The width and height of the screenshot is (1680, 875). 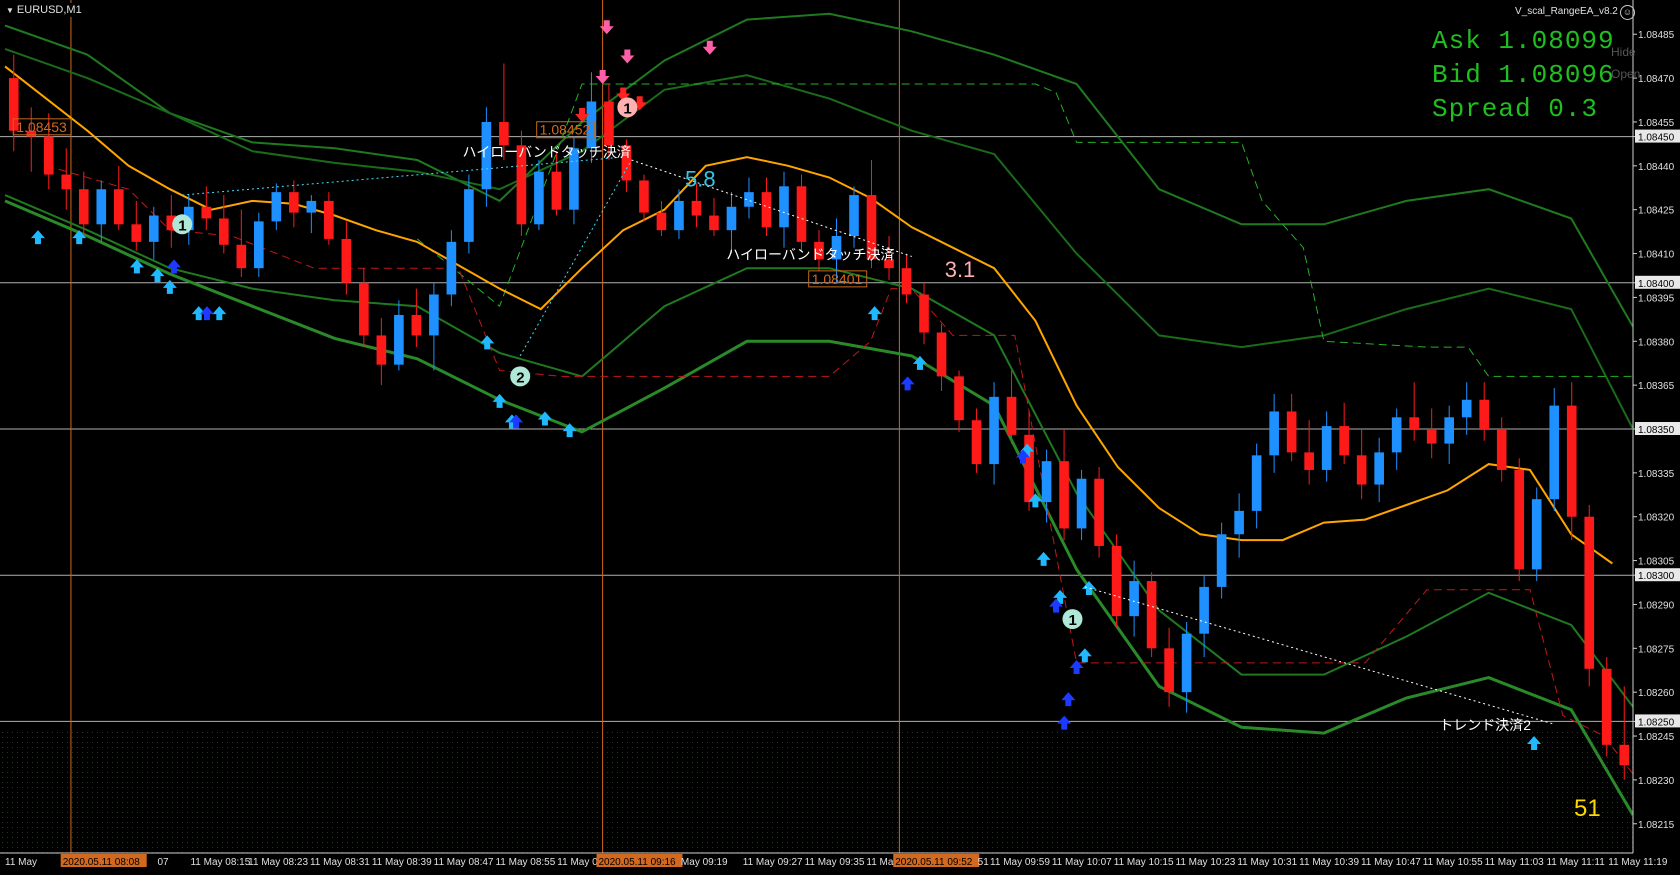 What do you see at coordinates (1206, 862) in the screenshot?
I see `time-tick-label: 11 May 10:23` at bounding box center [1206, 862].